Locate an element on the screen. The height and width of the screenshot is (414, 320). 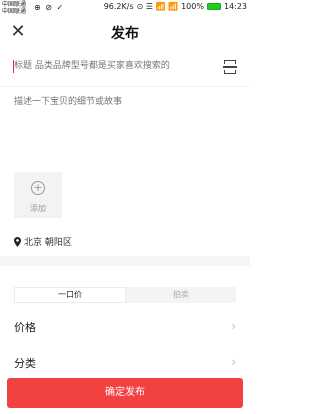
battery-icon is located at coordinates (213, 6).